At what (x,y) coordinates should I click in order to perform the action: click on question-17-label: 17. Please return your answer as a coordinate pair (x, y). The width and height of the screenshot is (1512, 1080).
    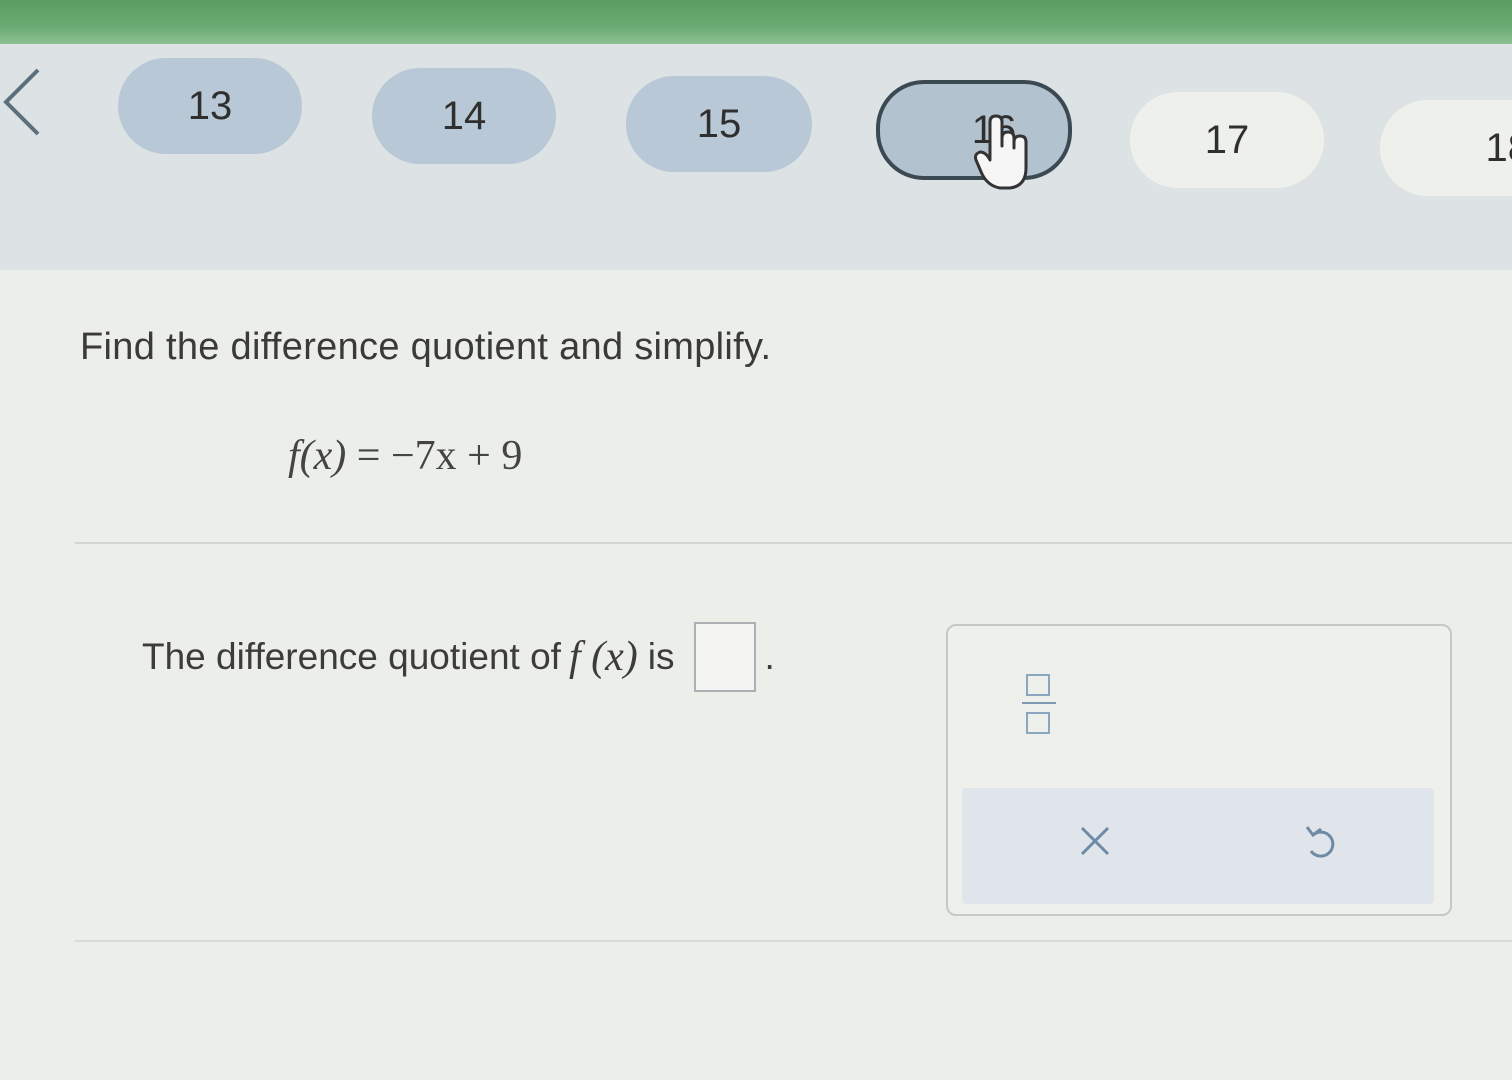
    Looking at the image, I should click on (1227, 139).